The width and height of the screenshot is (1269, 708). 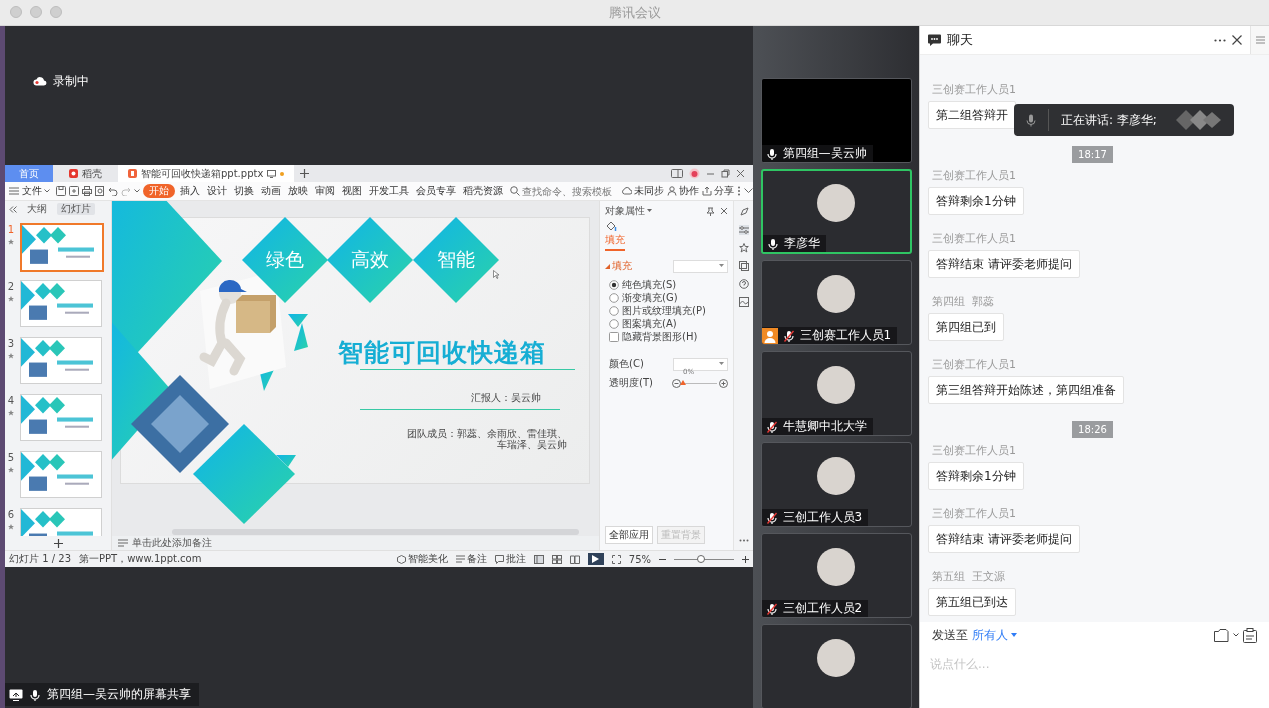 What do you see at coordinates (743, 302) in the screenshot?
I see `image-icon` at bounding box center [743, 302].